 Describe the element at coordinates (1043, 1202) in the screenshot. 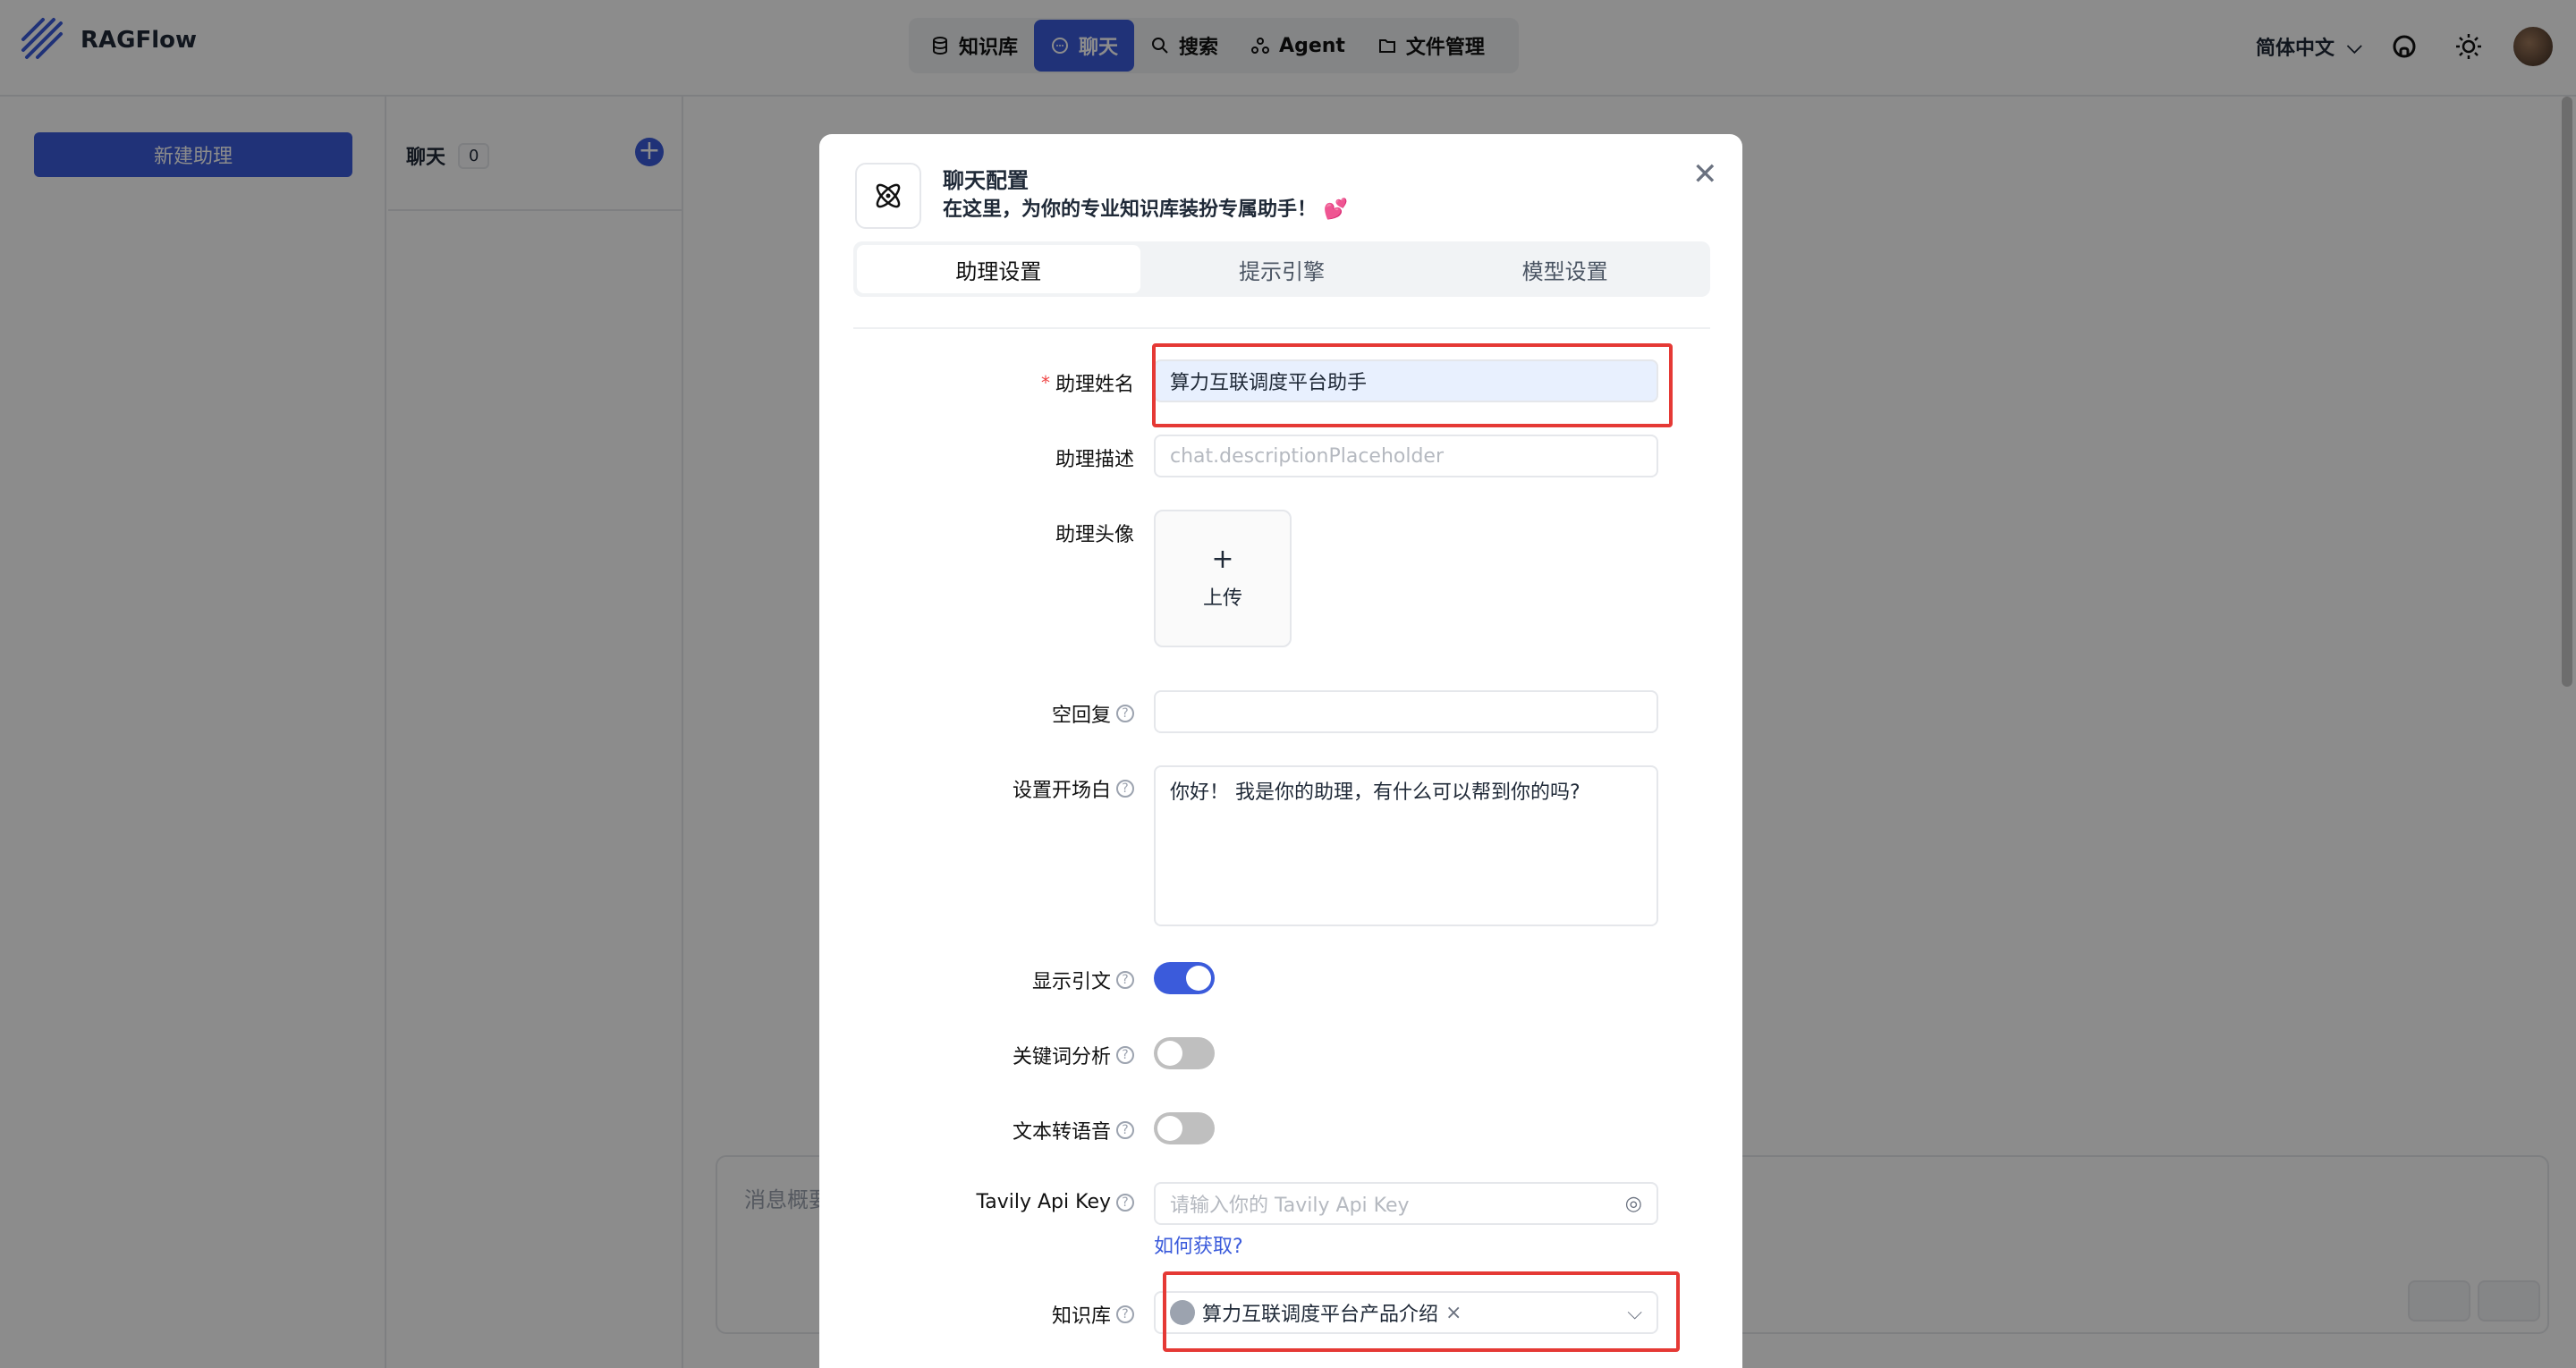

I see `tavily-label: Tavily Api Key` at that location.